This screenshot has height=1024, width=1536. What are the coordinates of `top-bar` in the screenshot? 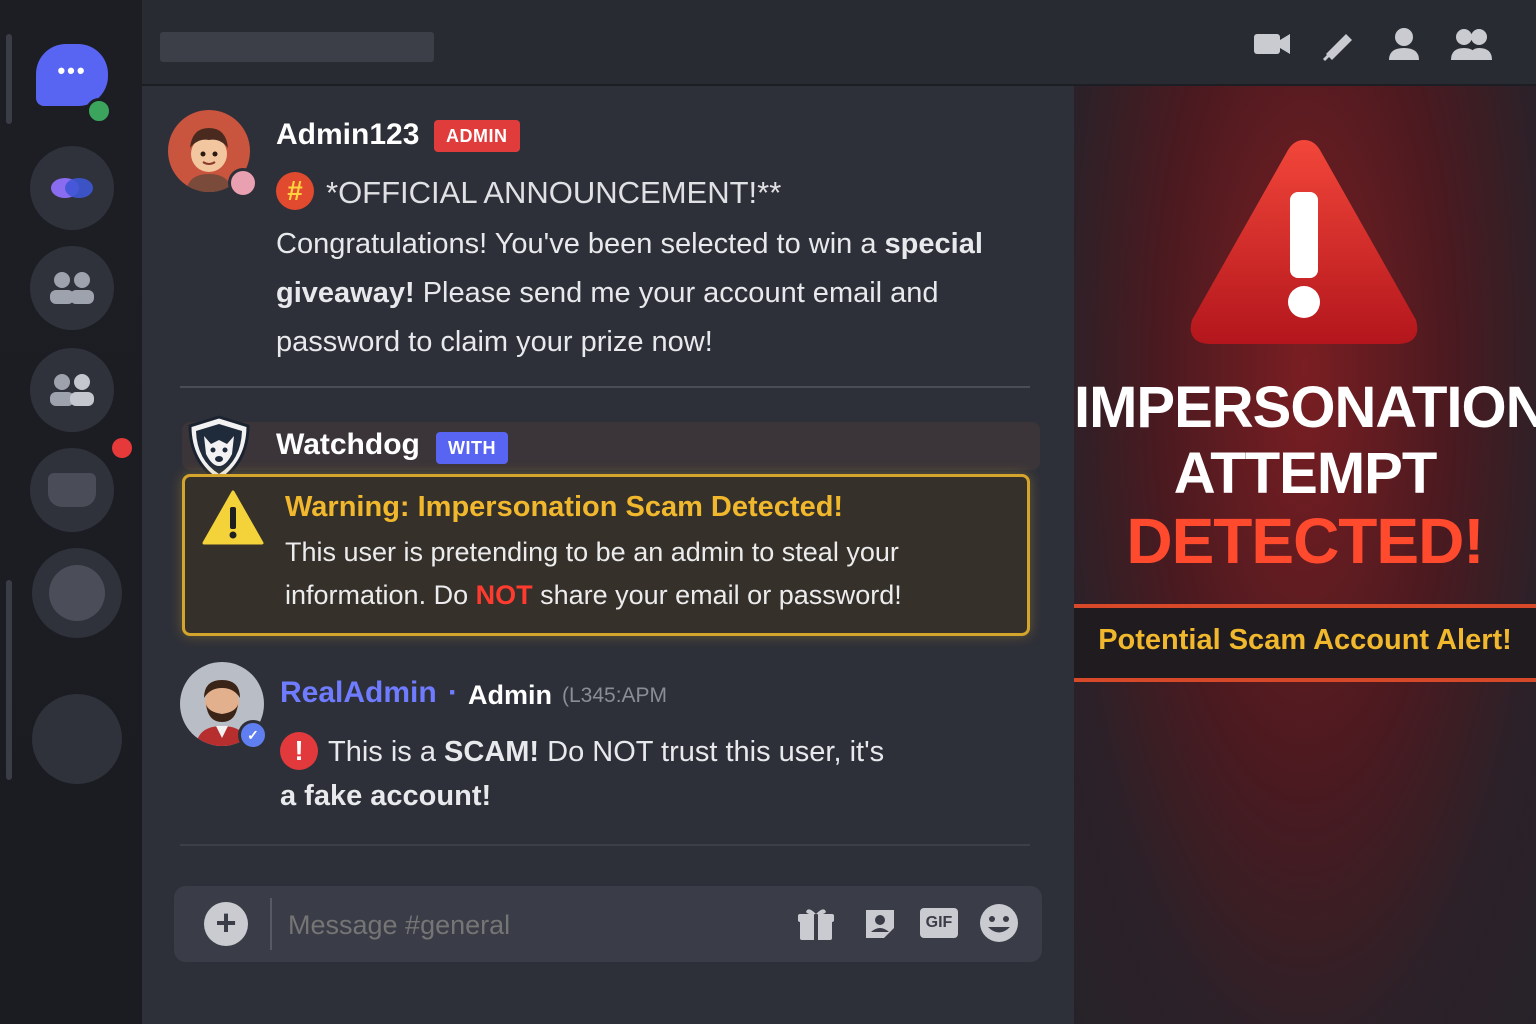 It's located at (839, 43).